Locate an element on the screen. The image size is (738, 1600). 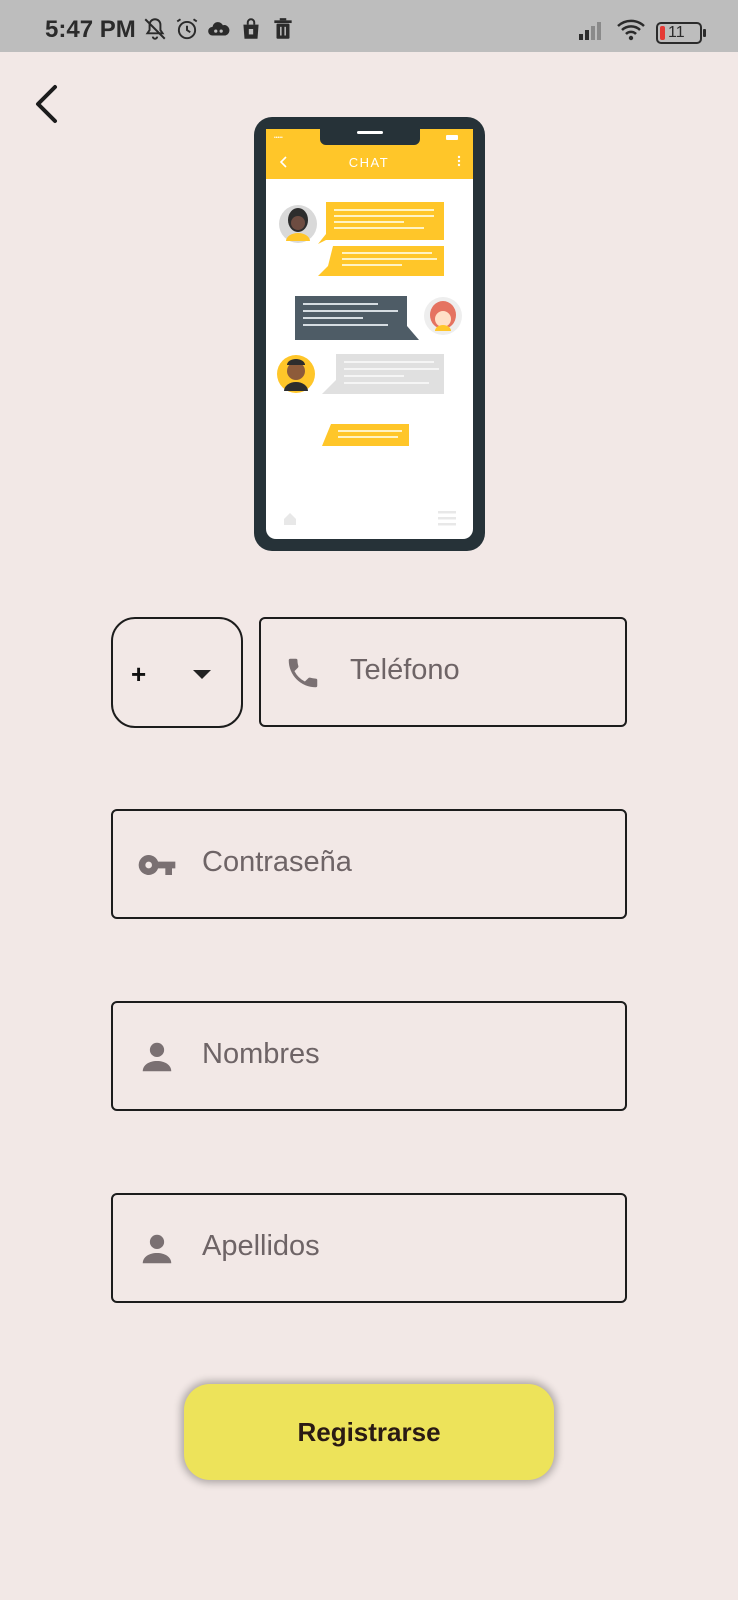
country-code-picker: + is located at coordinates (177, 672).